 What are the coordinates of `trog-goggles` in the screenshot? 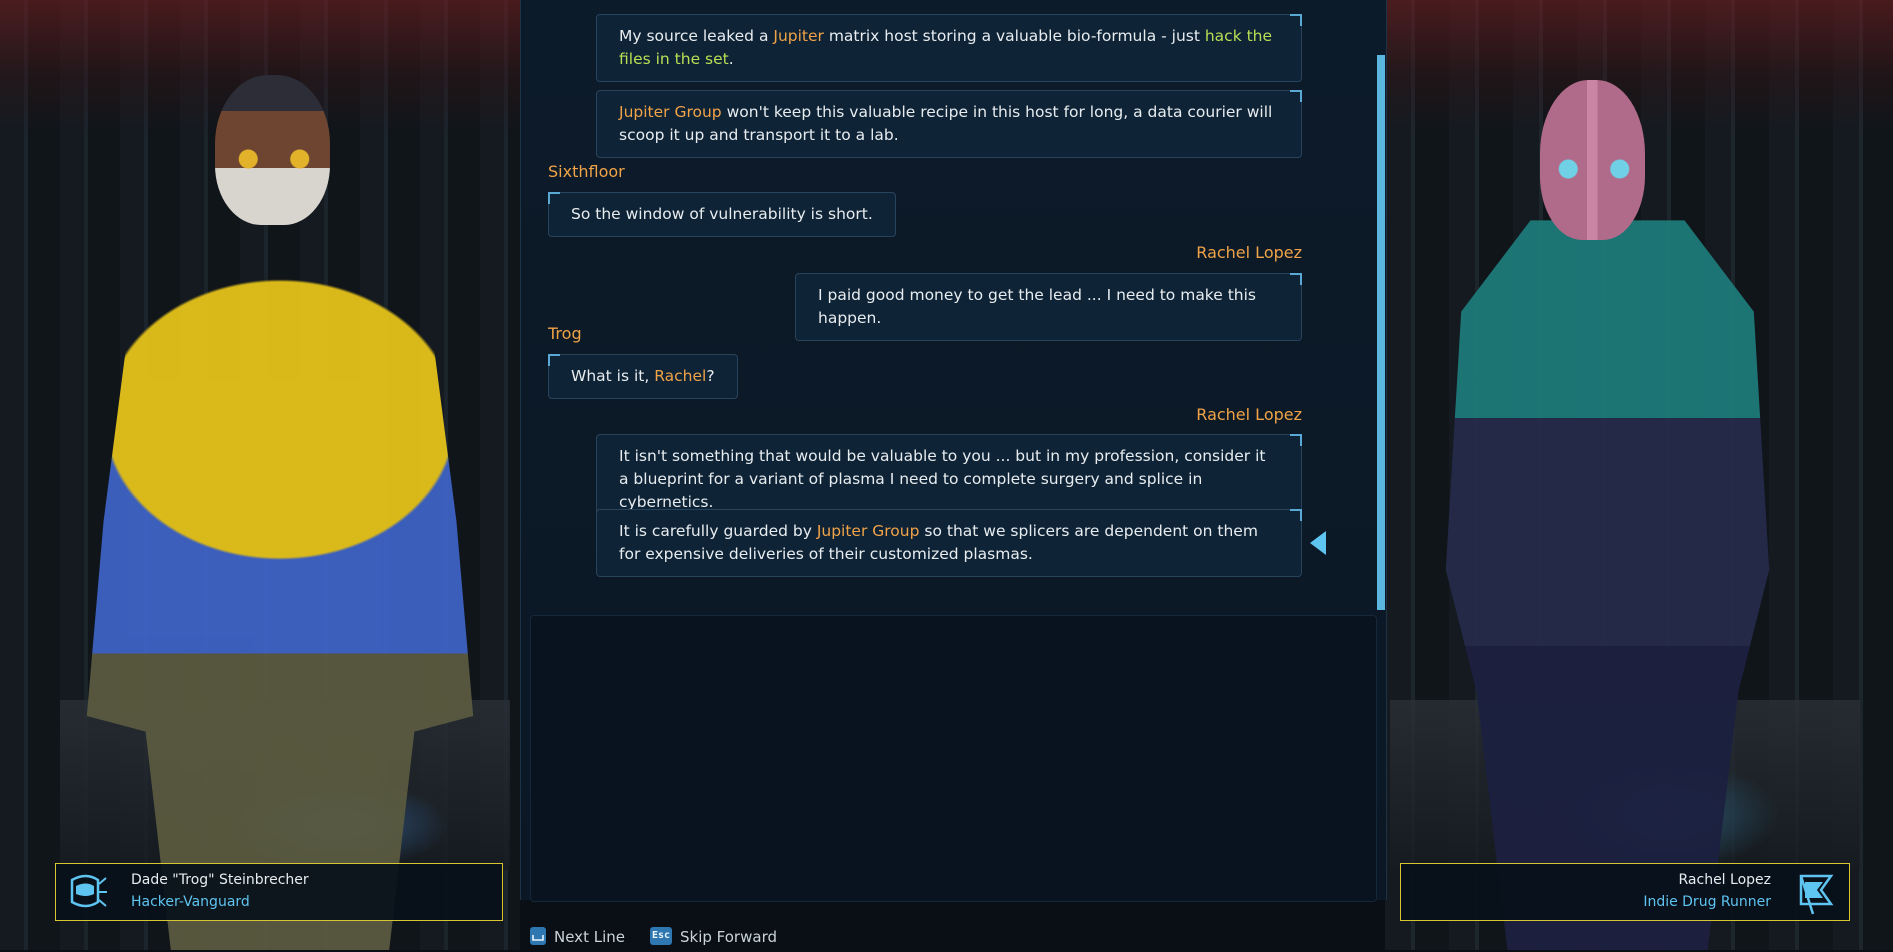 It's located at (274, 159).